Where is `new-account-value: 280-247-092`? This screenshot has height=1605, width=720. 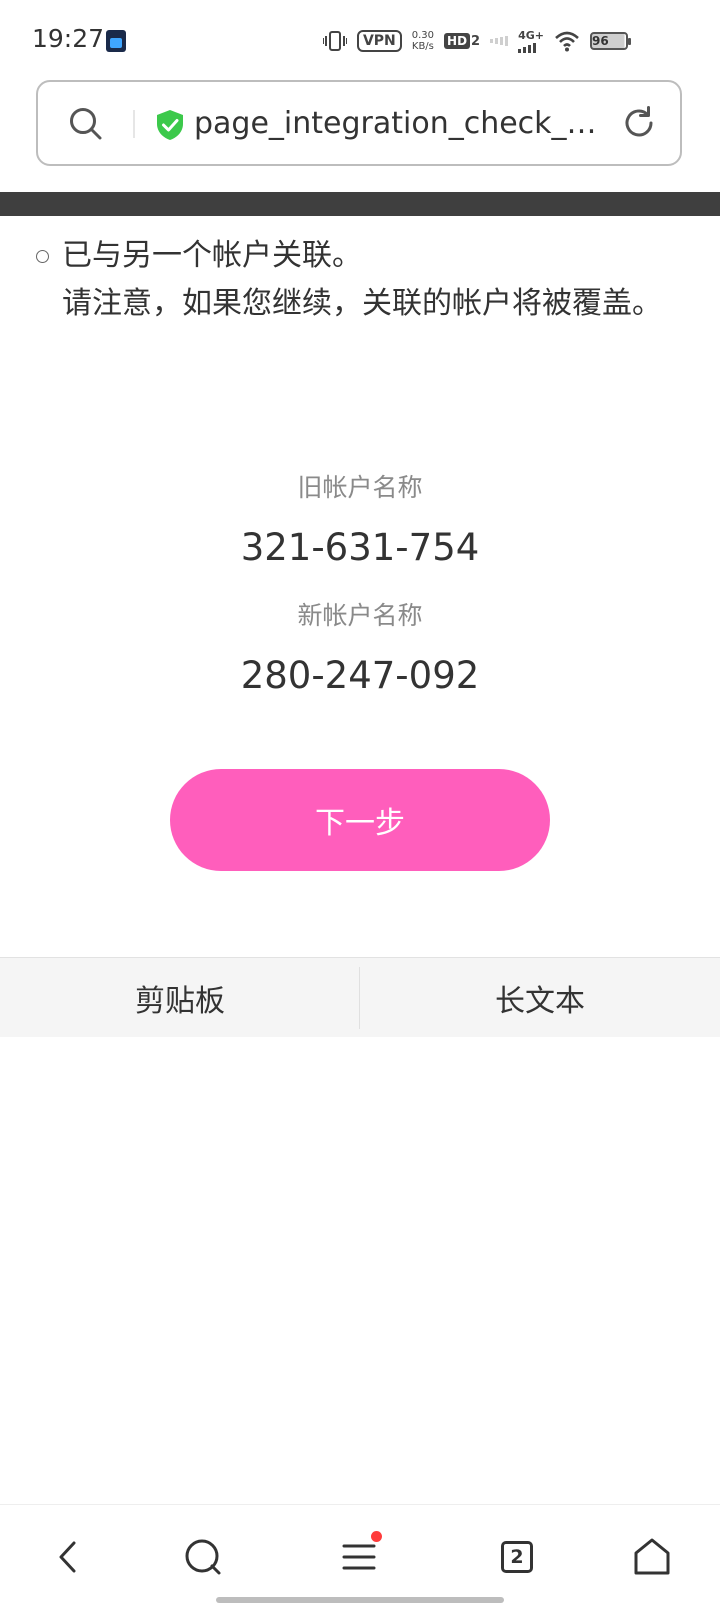
new-account-value: 280-247-092 is located at coordinates (360, 675).